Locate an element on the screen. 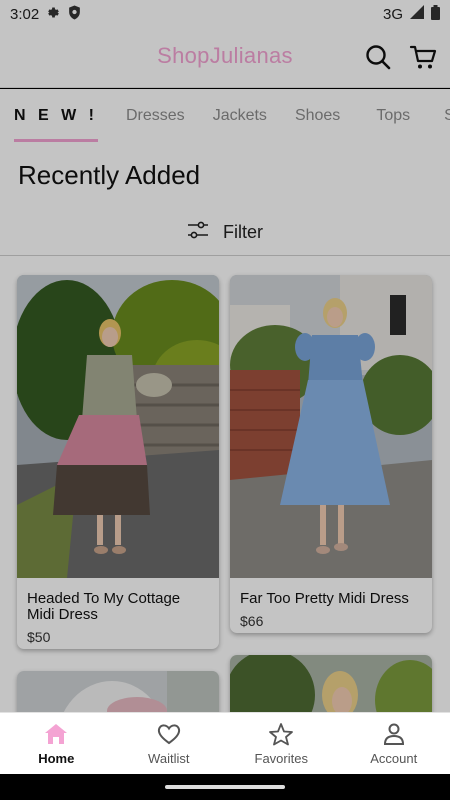 Image resolution: width=450 pixels, height=800 pixels. tab-next-partial: S is located at coordinates (437, 115).